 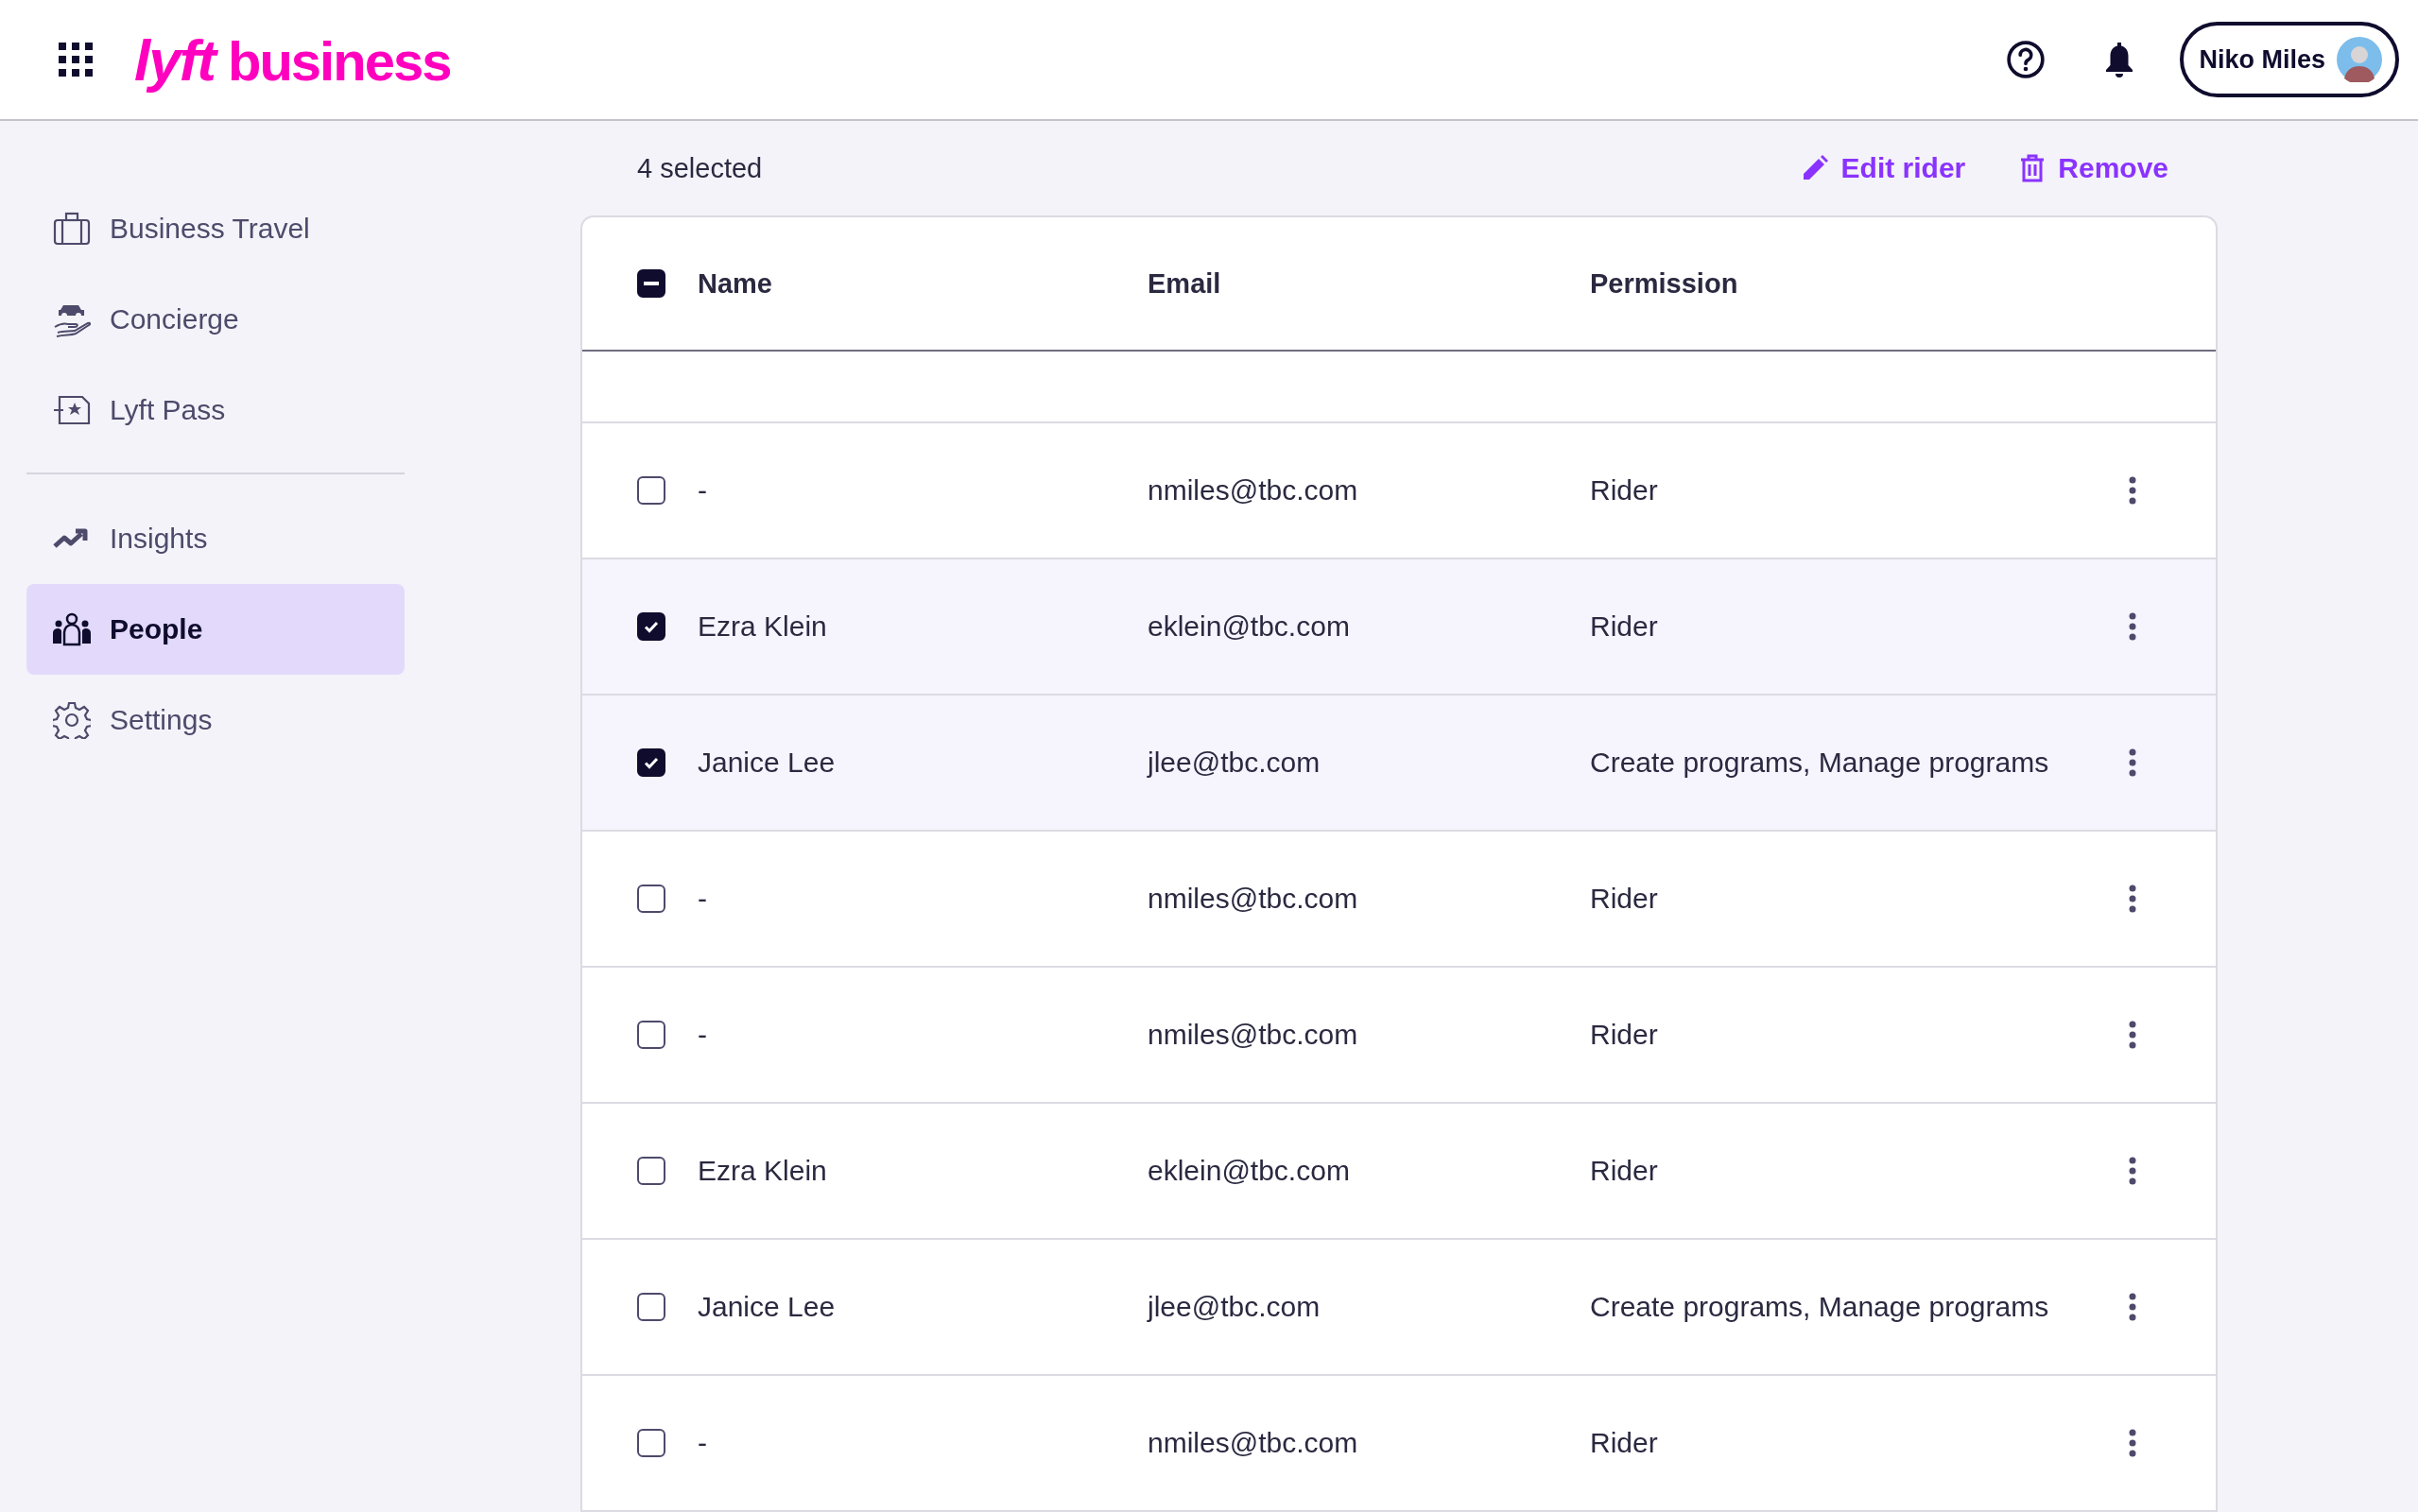 I want to click on user-menu-button: Niko Miles, so click(x=2290, y=59).